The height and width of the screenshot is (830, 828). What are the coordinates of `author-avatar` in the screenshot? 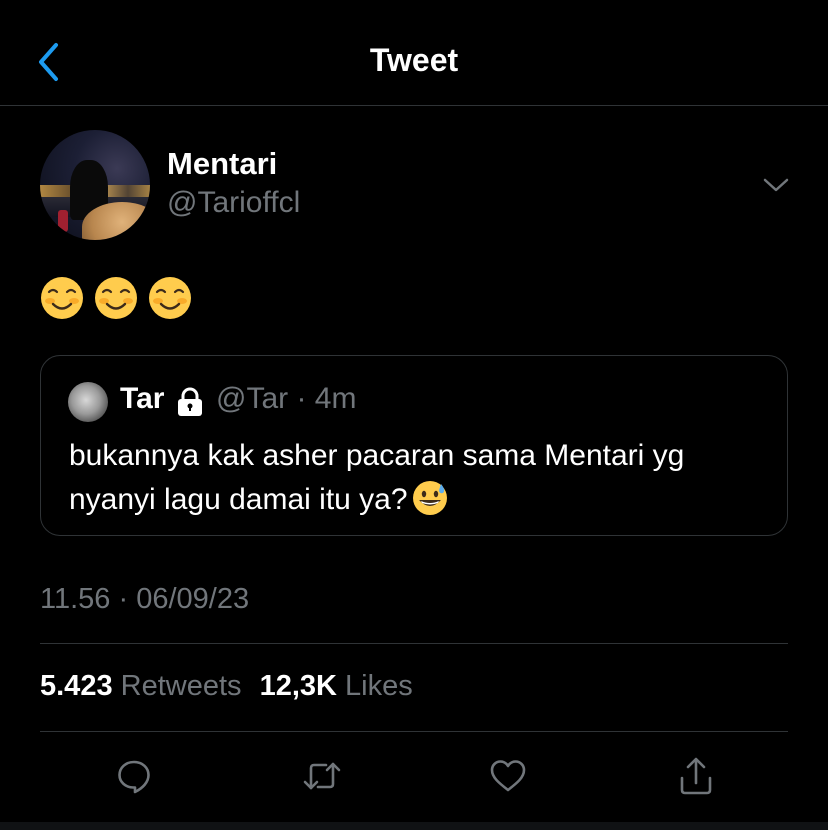 It's located at (95, 185).